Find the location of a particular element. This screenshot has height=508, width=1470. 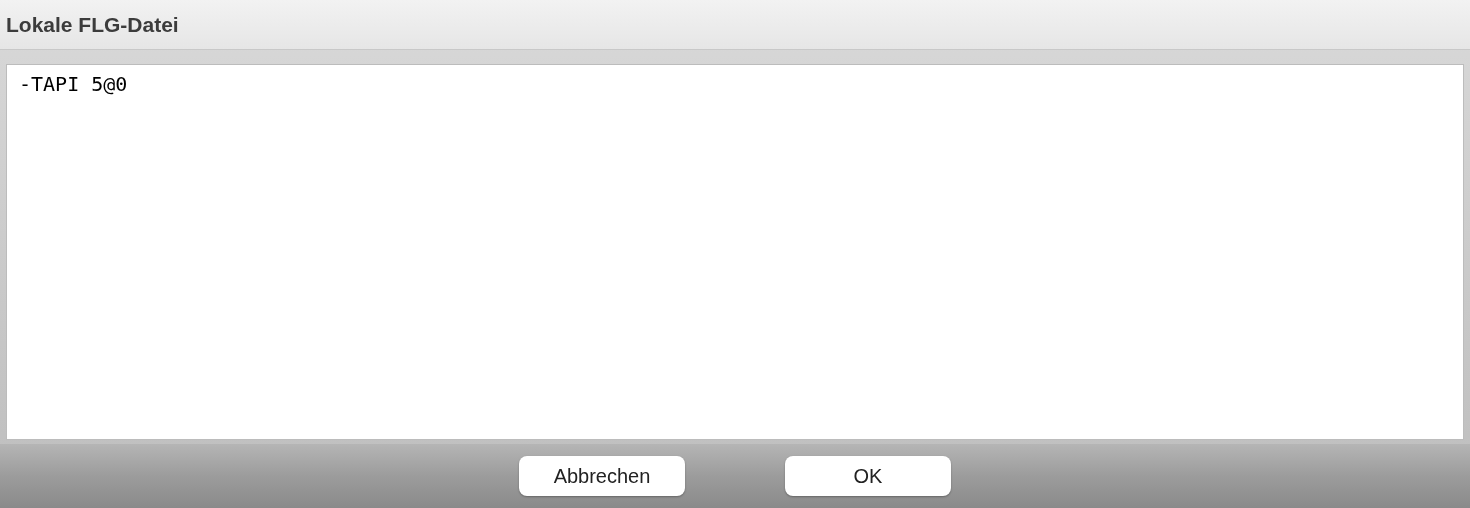

dialog-button: OK is located at coordinates (868, 476).